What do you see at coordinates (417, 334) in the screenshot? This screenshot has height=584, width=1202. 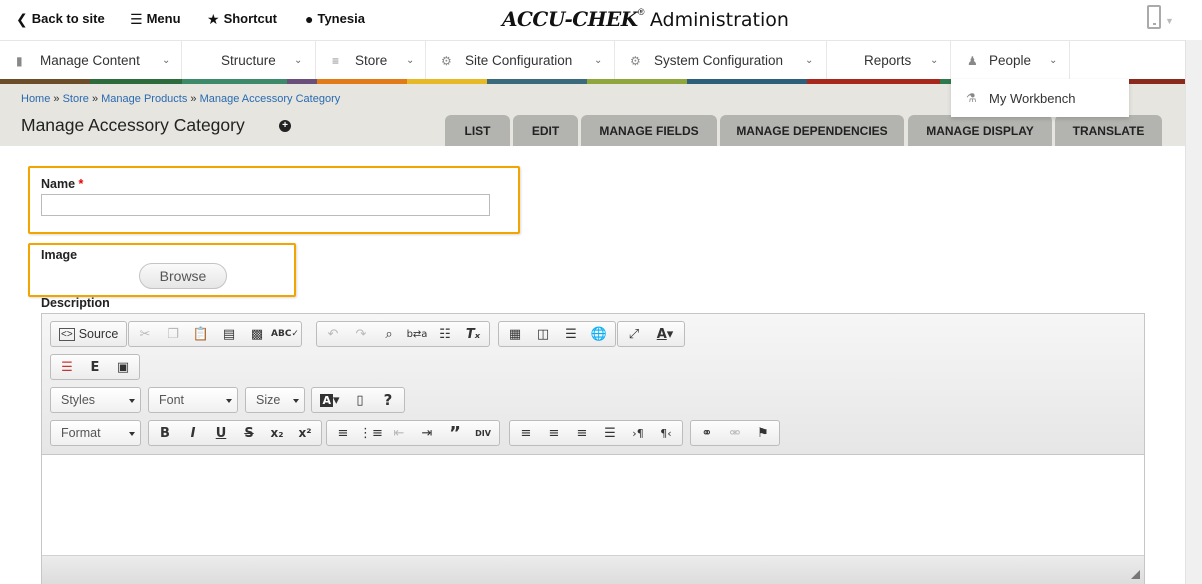 I see `replace-icon: b⇄a` at bounding box center [417, 334].